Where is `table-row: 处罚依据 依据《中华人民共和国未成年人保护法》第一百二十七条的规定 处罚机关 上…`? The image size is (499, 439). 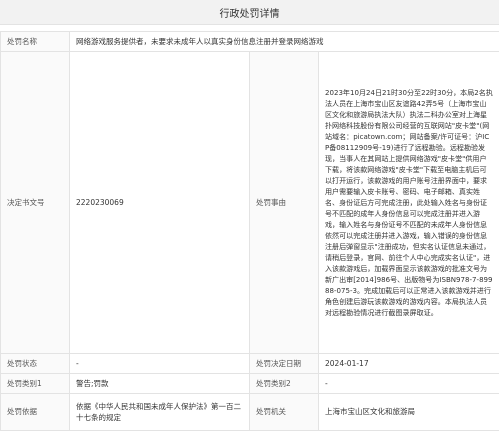
table-row: 处罚依据 依据《中华人民共和国未成年人保护法》第一百二十七条的规定 处罚机关 上… is located at coordinates (249, 412).